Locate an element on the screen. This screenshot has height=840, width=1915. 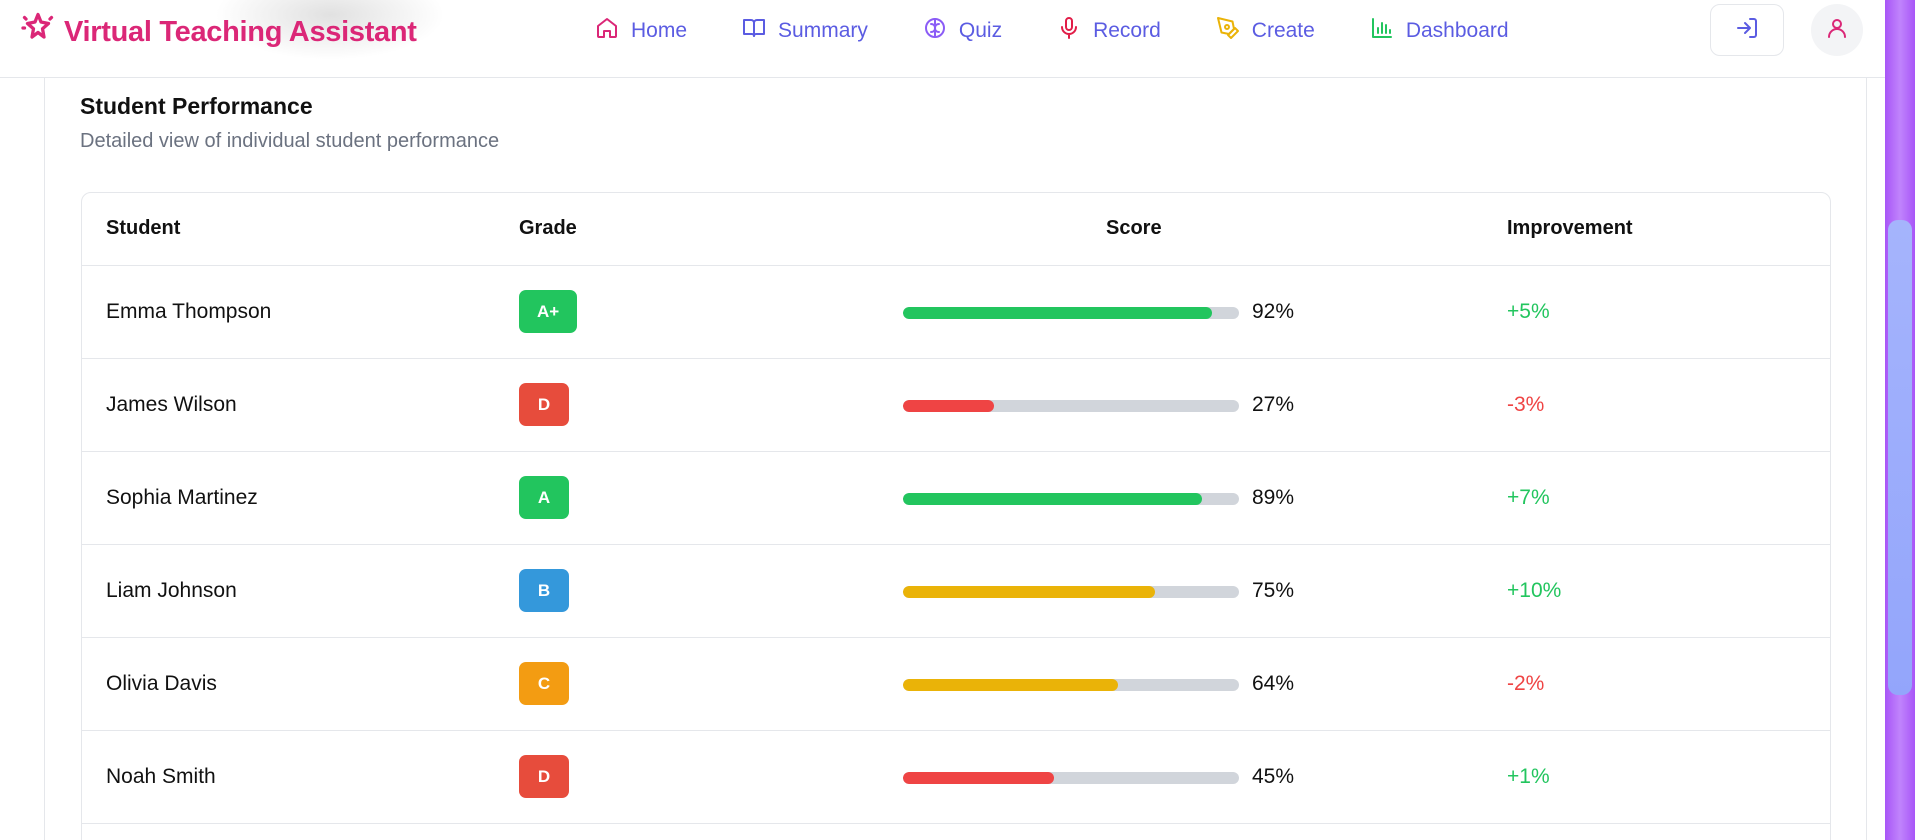
book-open-icon is located at coordinates (754, 31).